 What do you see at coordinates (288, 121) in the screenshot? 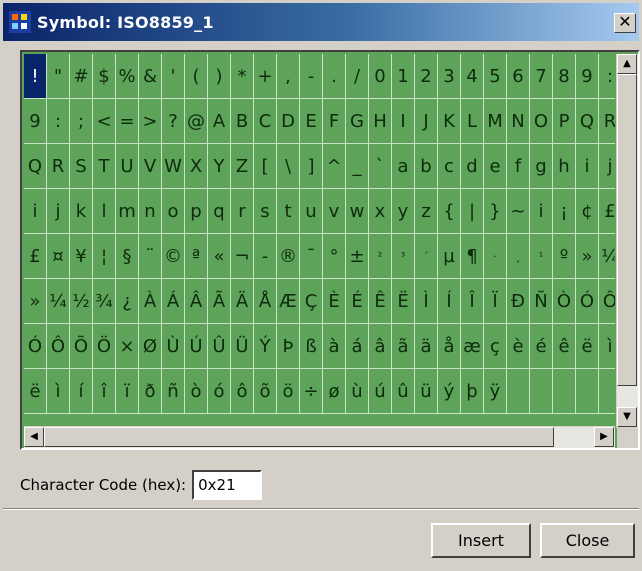
I see `symbol-cell: D` at bounding box center [288, 121].